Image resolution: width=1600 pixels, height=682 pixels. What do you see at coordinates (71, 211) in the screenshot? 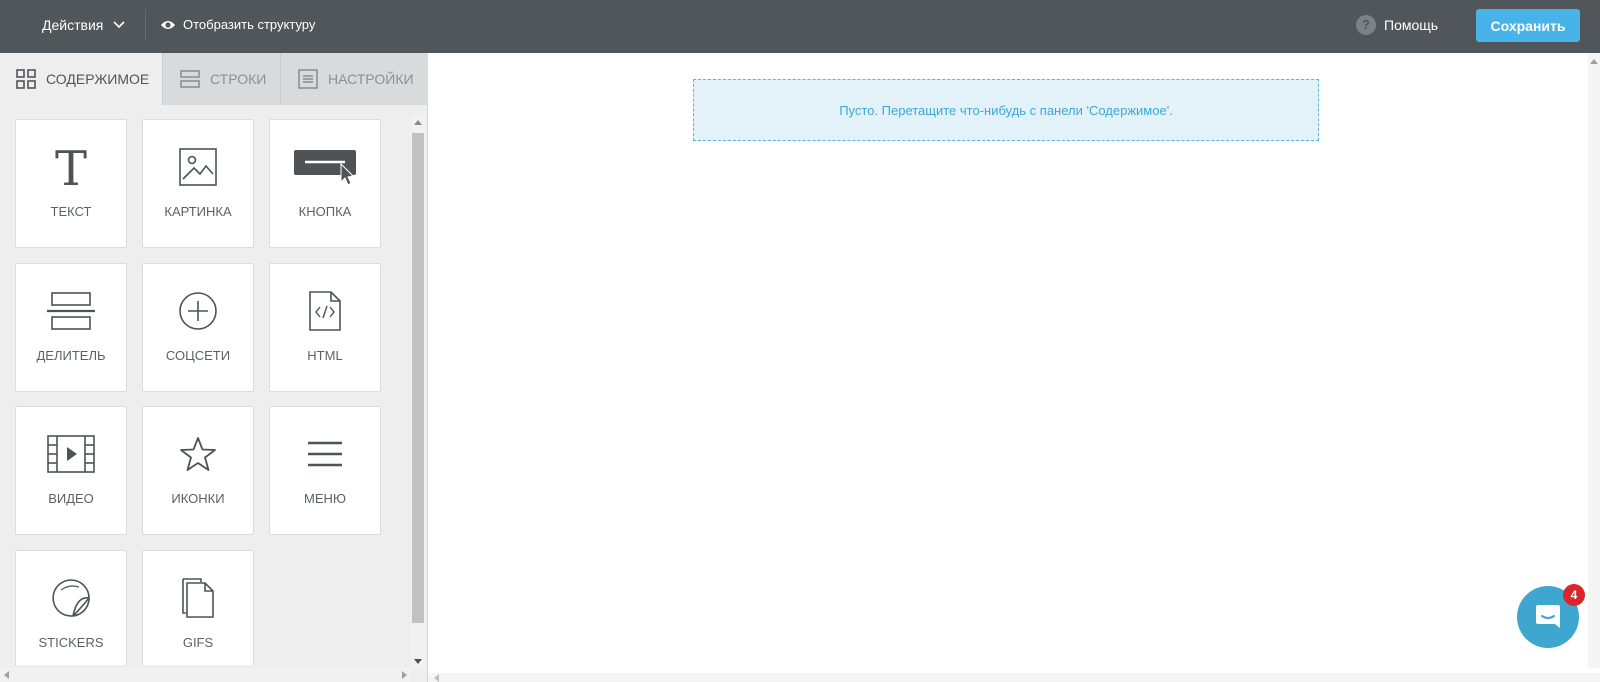
I see `block-label: ТЕКСТ` at bounding box center [71, 211].